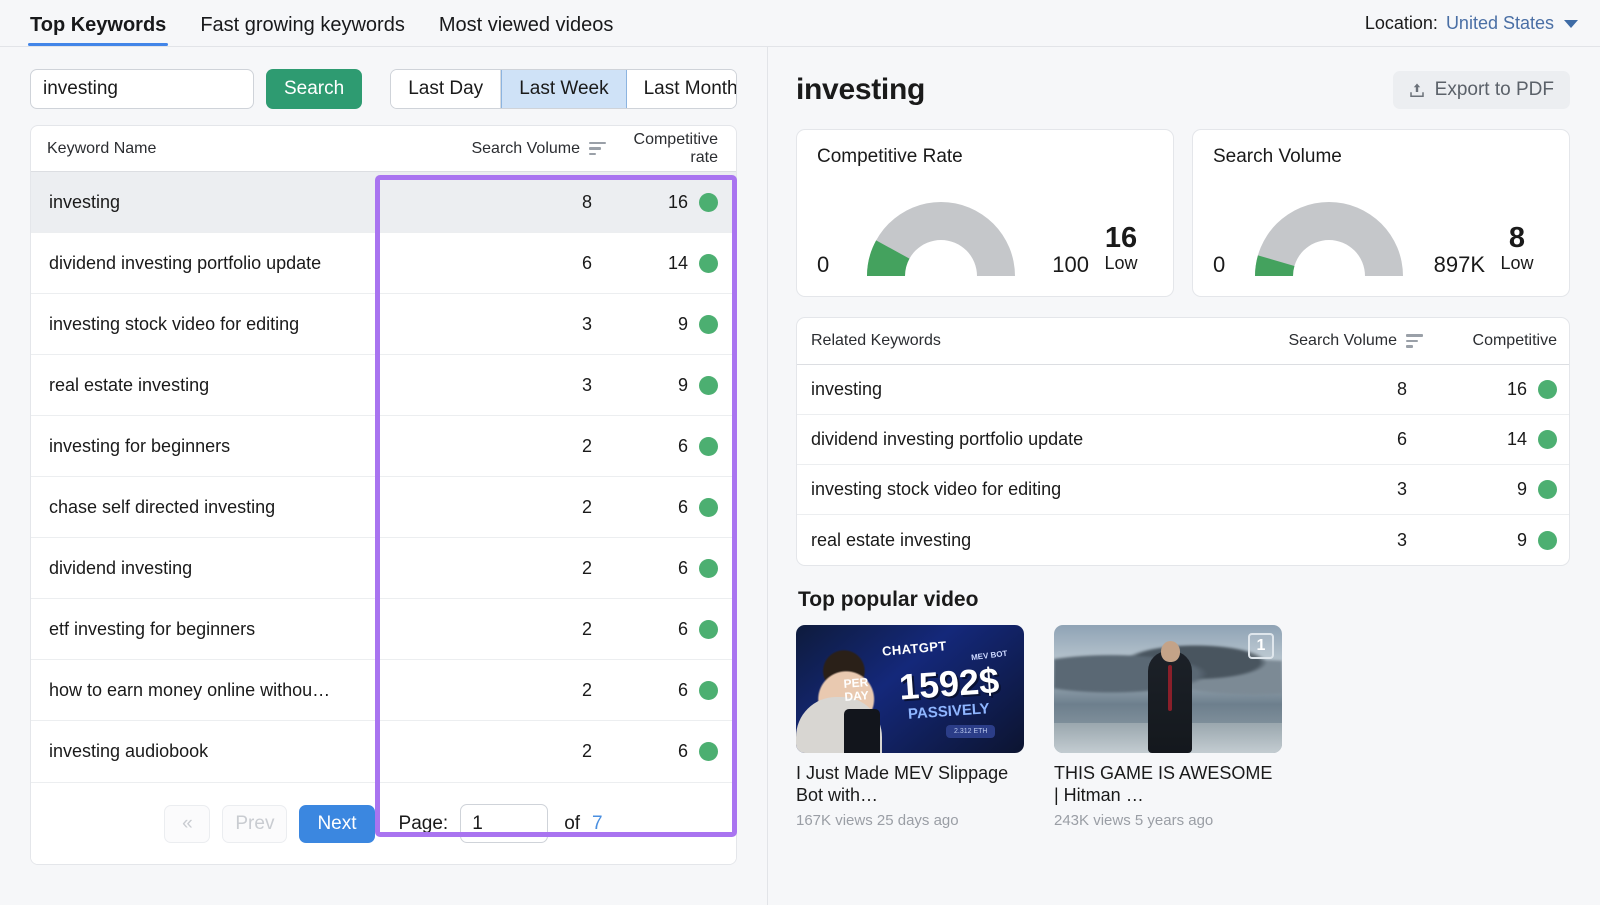 The height and width of the screenshot is (905, 1600). Describe the element at coordinates (862, 731) in the screenshot. I see `thumbnail-phone-icon` at that location.